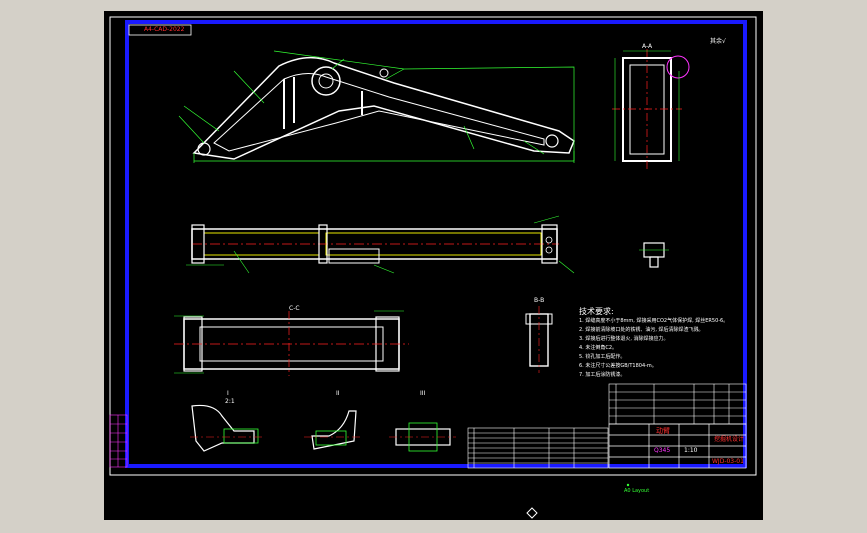 Image resolution: width=867 pixels, height=533 pixels. I want to click on detail-label-1: I, so click(228, 393).